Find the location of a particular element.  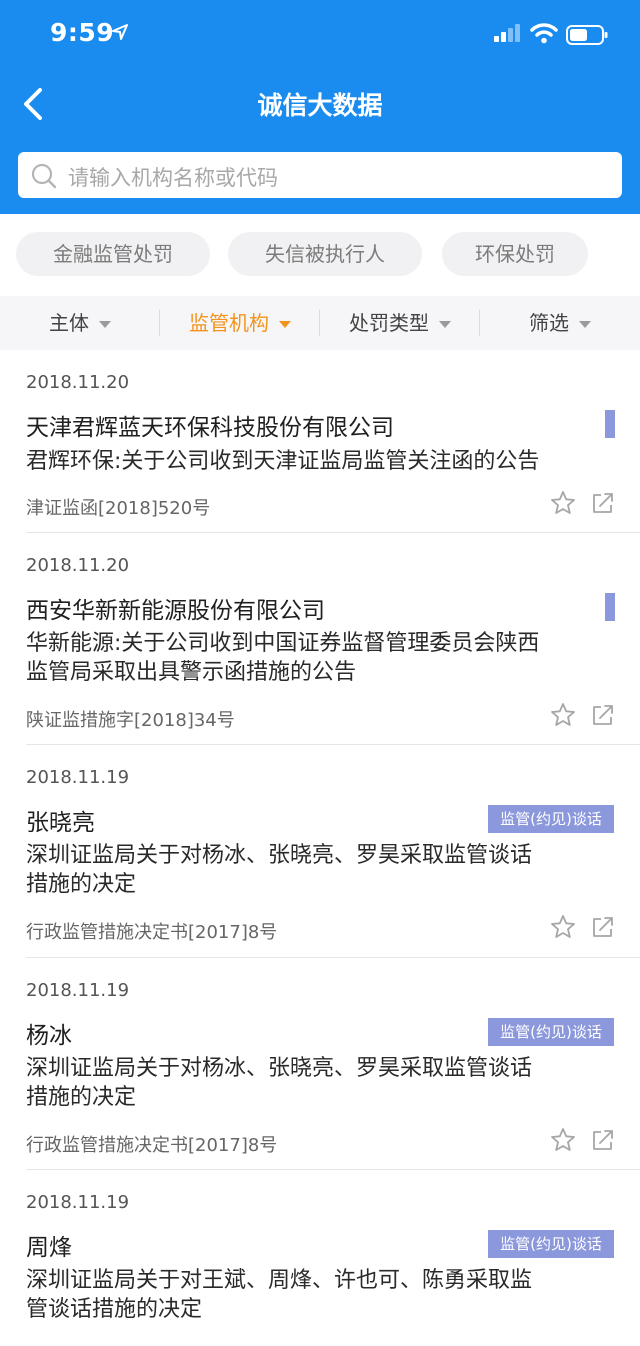

wifi-icon is located at coordinates (544, 33).